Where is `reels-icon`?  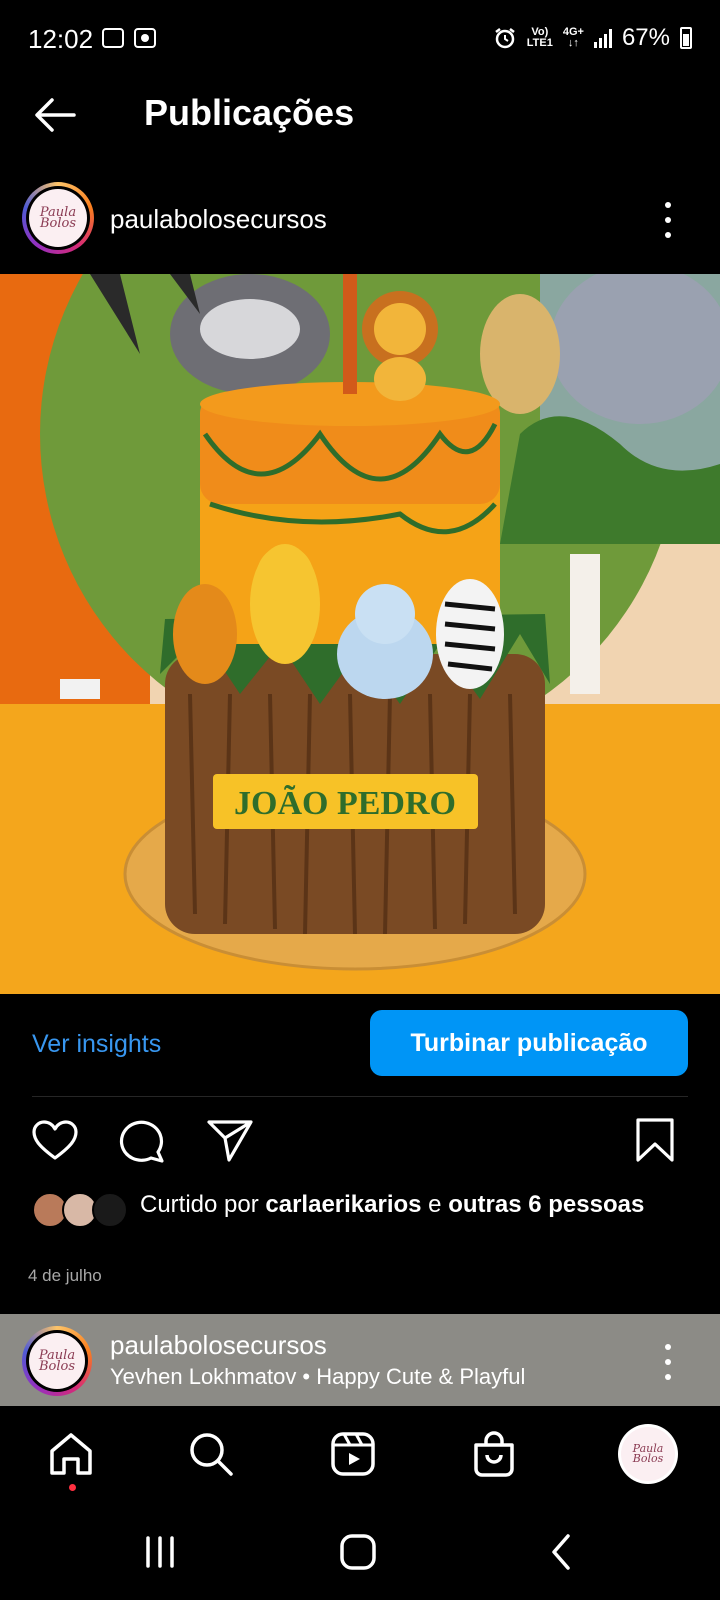
reels-icon is located at coordinates (353, 1454).